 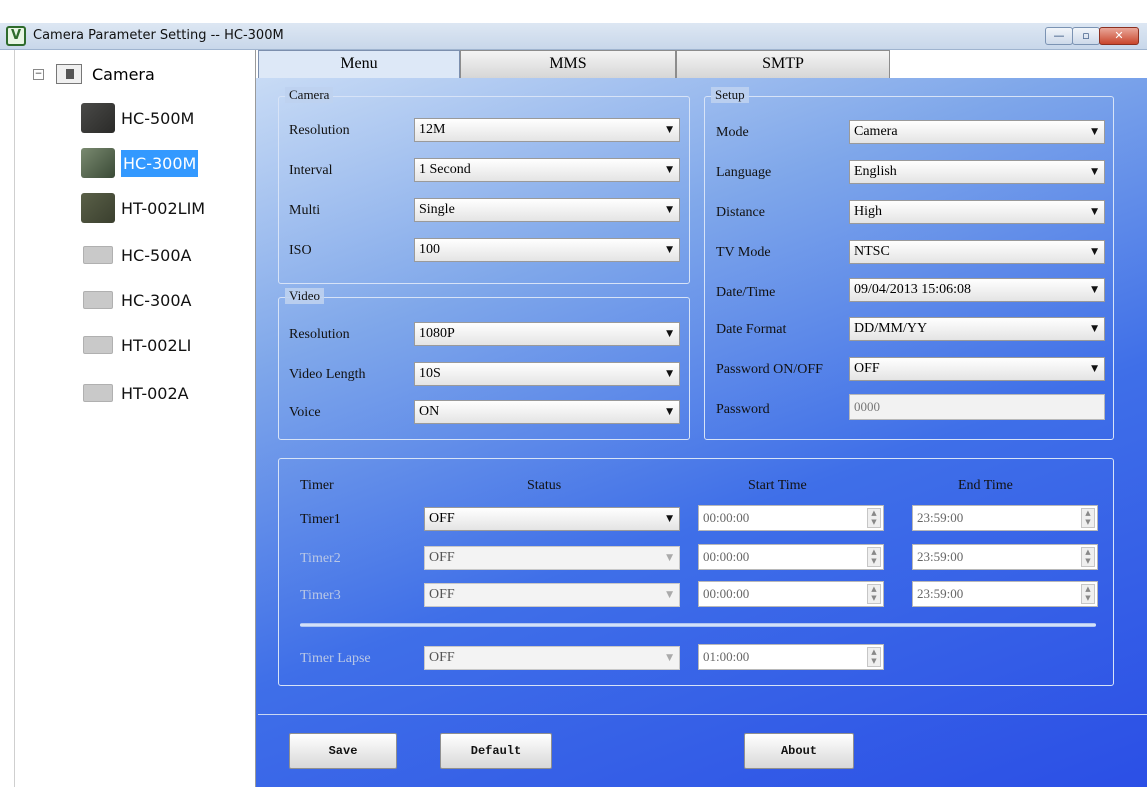 What do you see at coordinates (913, 289) in the screenshot?
I see `select-value: 09/04/2013 15:06:08` at bounding box center [913, 289].